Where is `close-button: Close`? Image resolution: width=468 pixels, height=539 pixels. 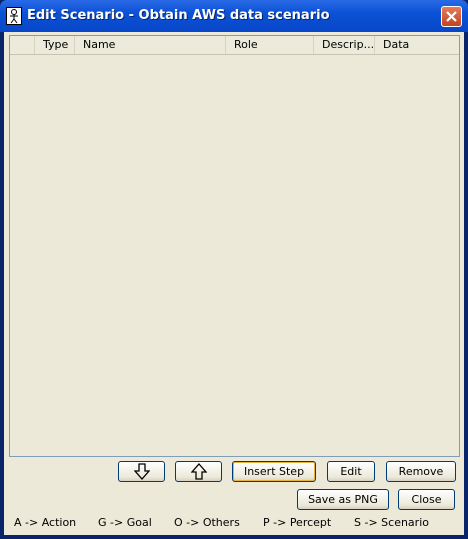 close-button: Close is located at coordinates (426, 499).